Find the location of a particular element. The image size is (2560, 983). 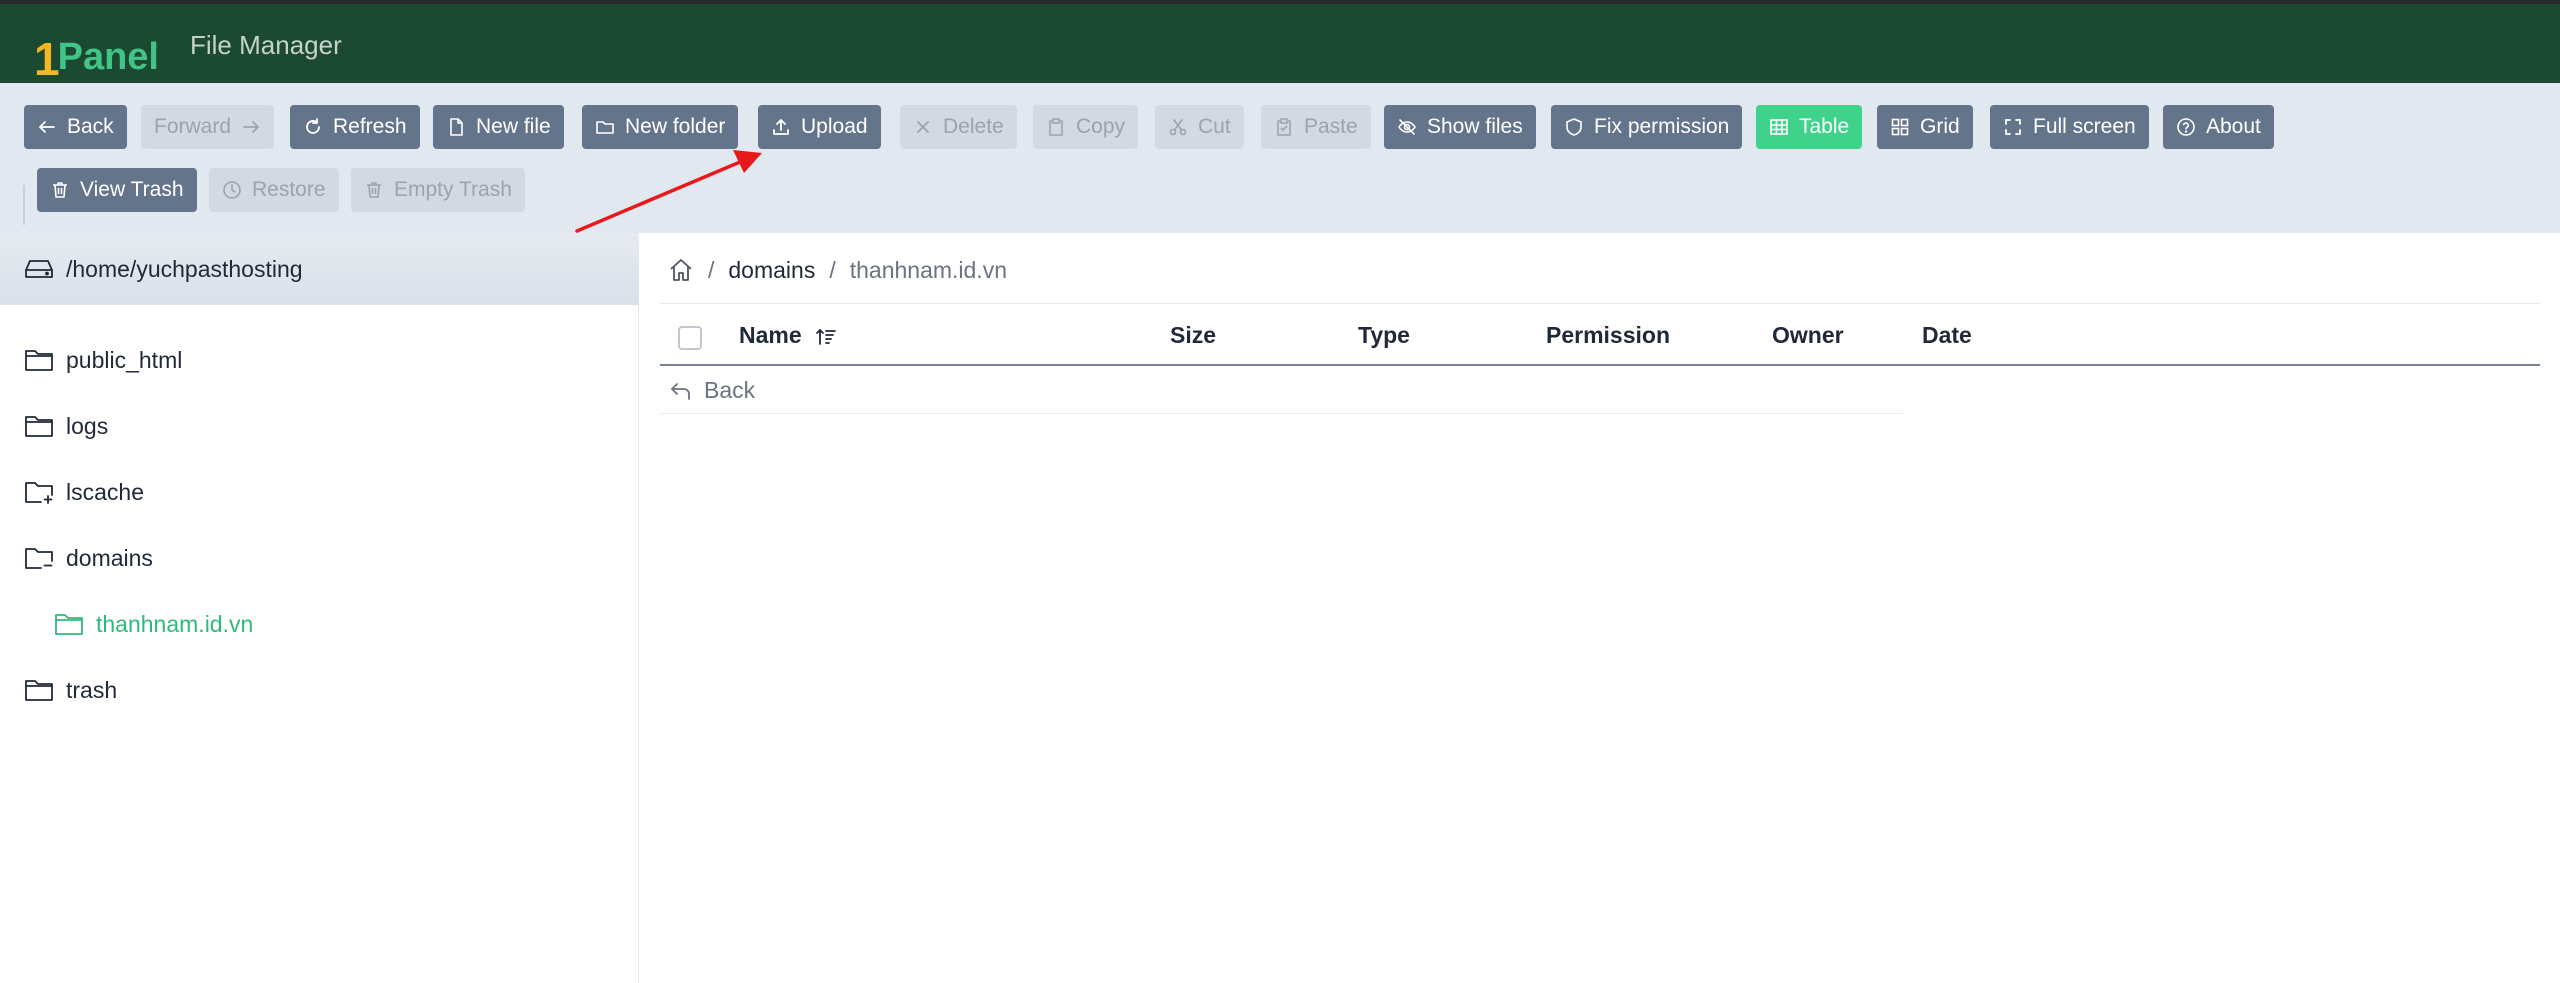

folder-minus-icon is located at coordinates (39, 558).